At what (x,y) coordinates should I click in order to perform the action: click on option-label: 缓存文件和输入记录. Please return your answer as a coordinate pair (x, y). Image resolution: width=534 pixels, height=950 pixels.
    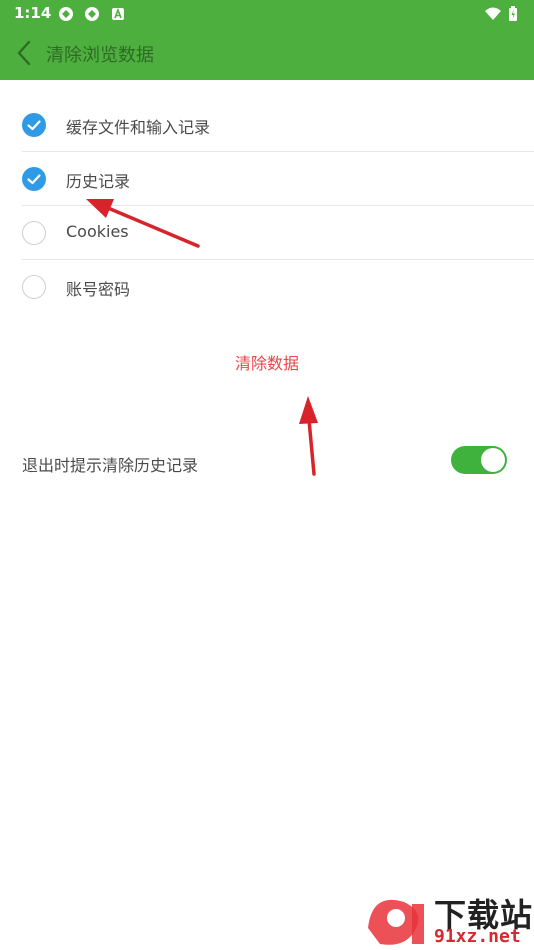
    Looking at the image, I should click on (138, 127).